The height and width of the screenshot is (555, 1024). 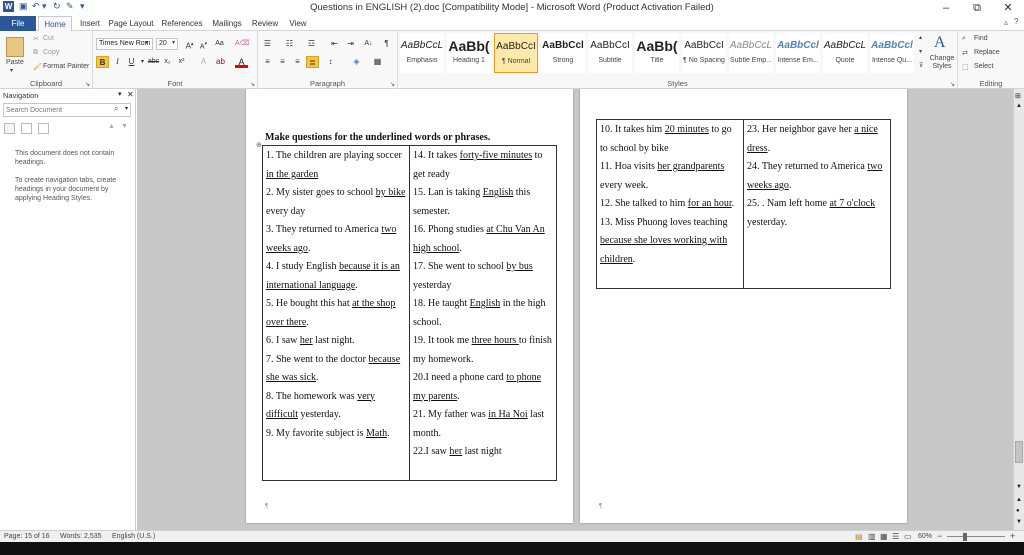 What do you see at coordinates (921, 65) in the screenshot?
I see `styles-more-icon: ⊽` at bounding box center [921, 65].